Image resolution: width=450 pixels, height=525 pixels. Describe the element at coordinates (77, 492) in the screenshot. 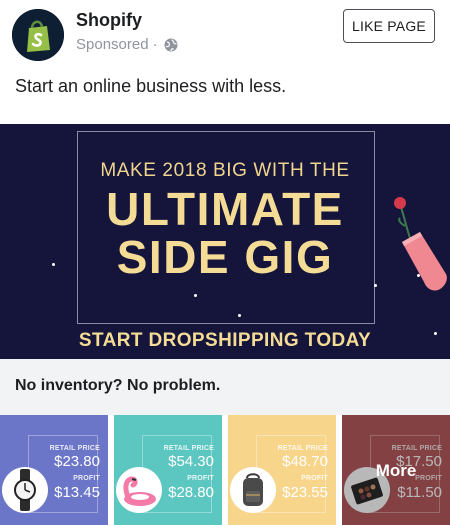

I see `profit-value: $13.45` at that location.